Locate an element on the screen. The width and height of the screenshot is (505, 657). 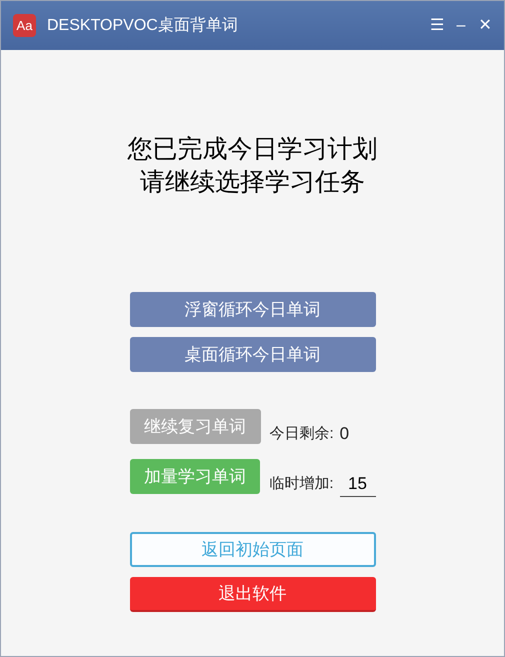
completion-message: 您已完成今日学习计划 请继续选择学习任务 is located at coordinates (253, 165).